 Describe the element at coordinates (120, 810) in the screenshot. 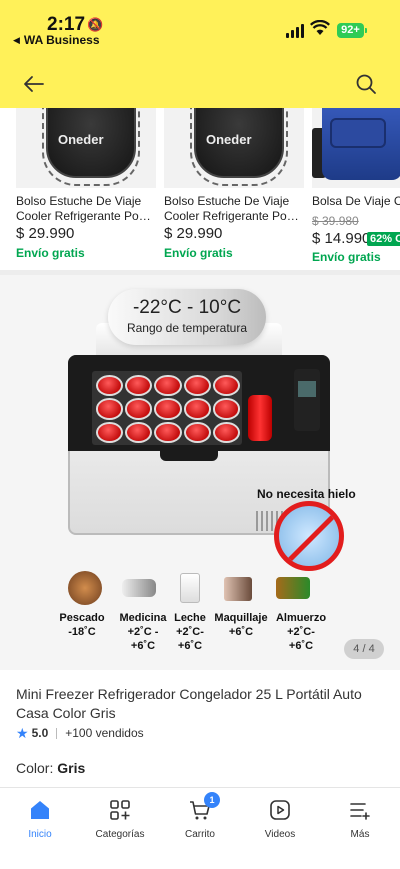

I see `categories-icon` at that location.